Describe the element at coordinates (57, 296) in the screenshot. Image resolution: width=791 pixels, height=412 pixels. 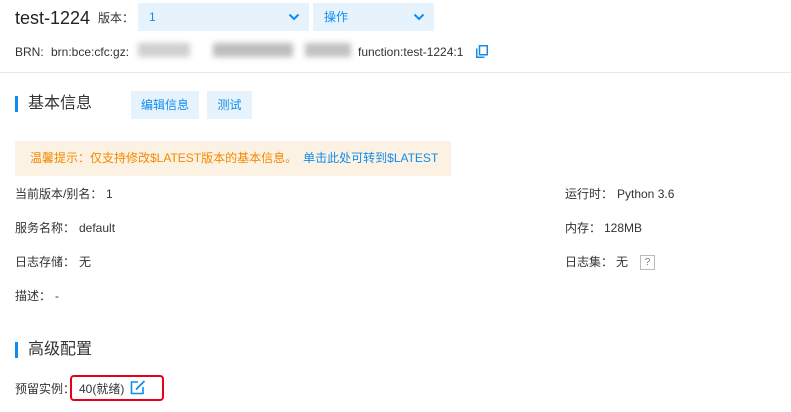
I see `description-value: -` at that location.